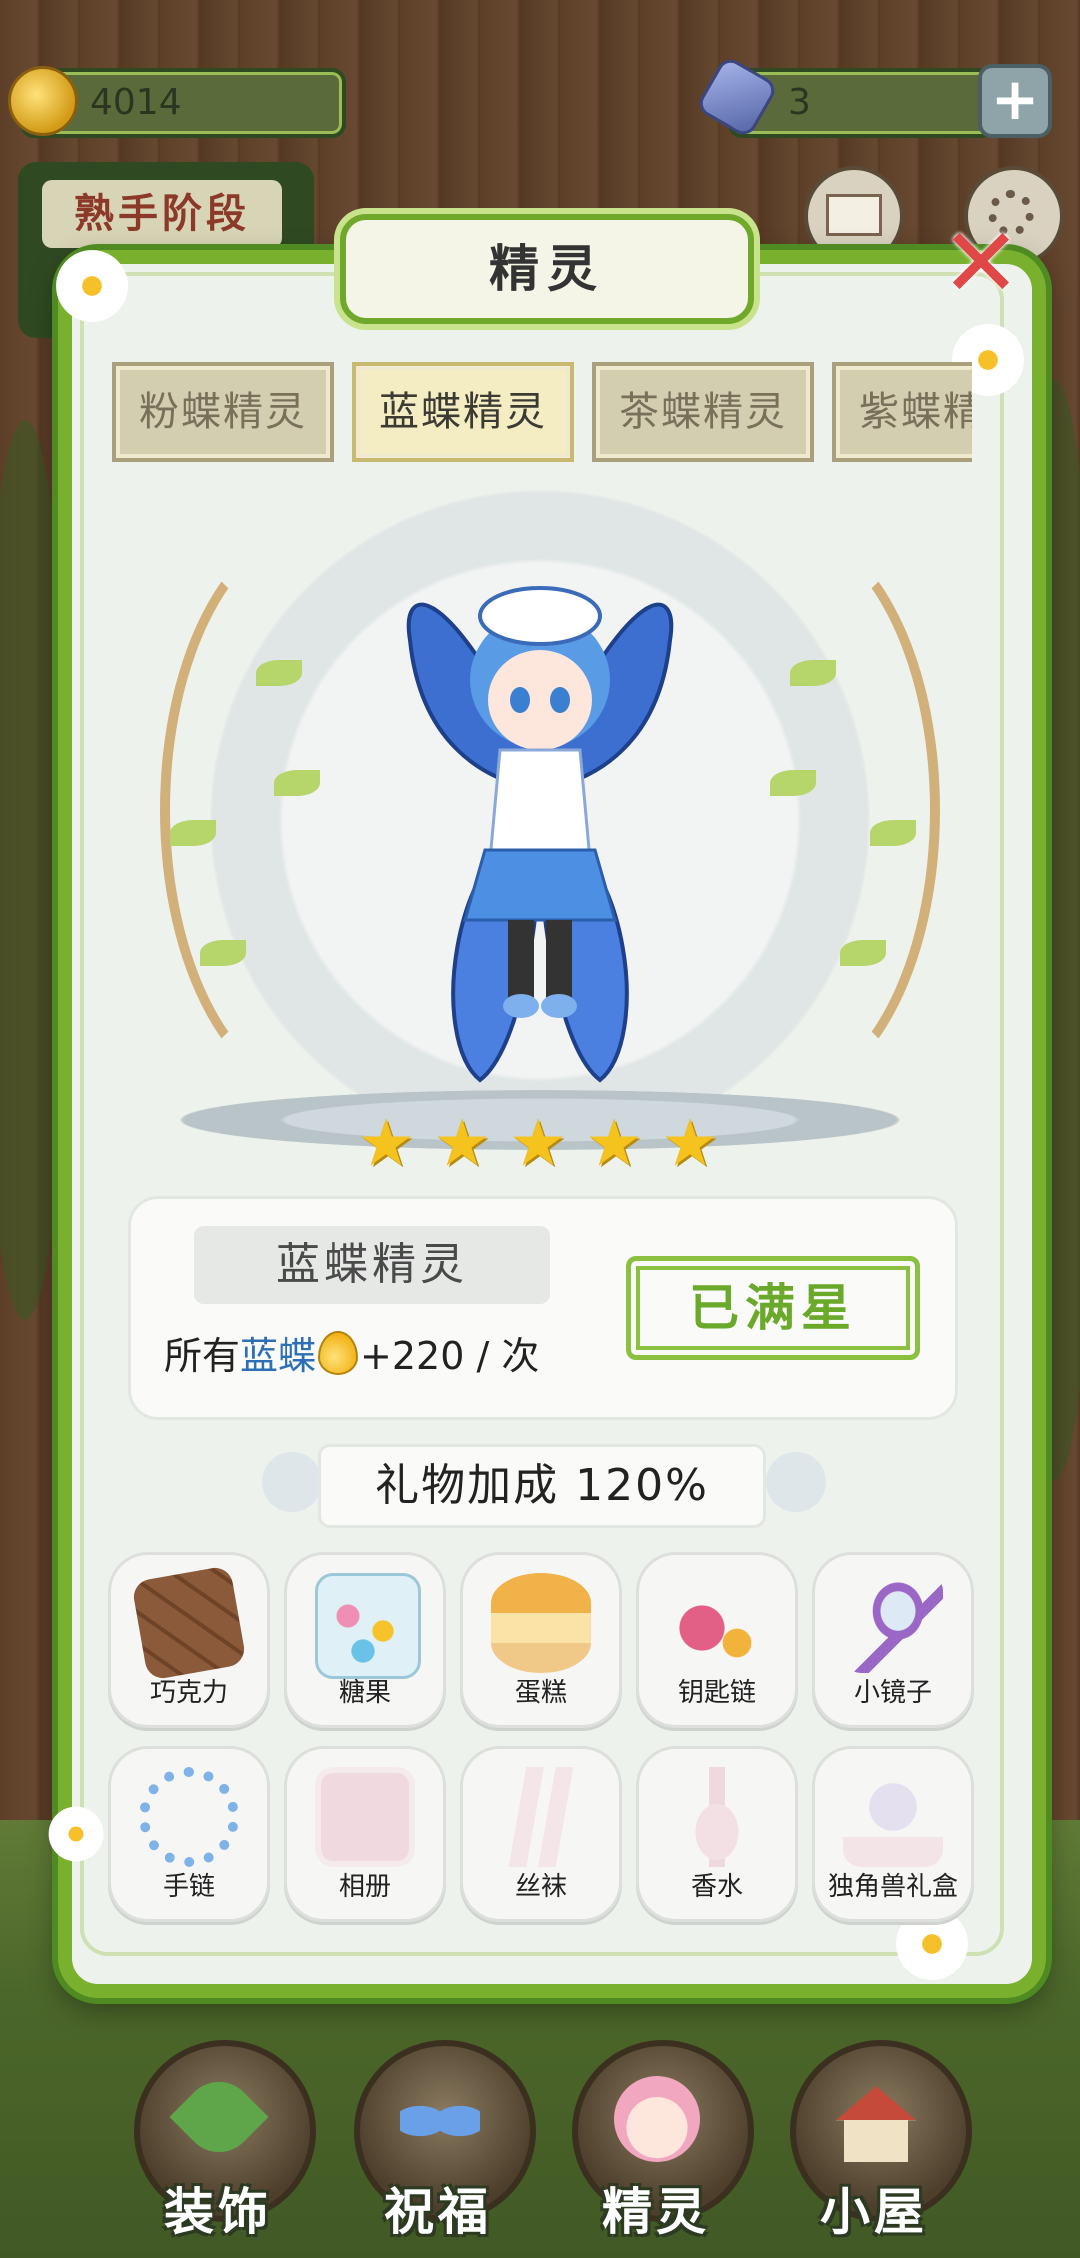 The width and height of the screenshot is (1080, 2258). Describe the element at coordinates (338, 1353) in the screenshot. I see `honey-drop-icon` at that location.